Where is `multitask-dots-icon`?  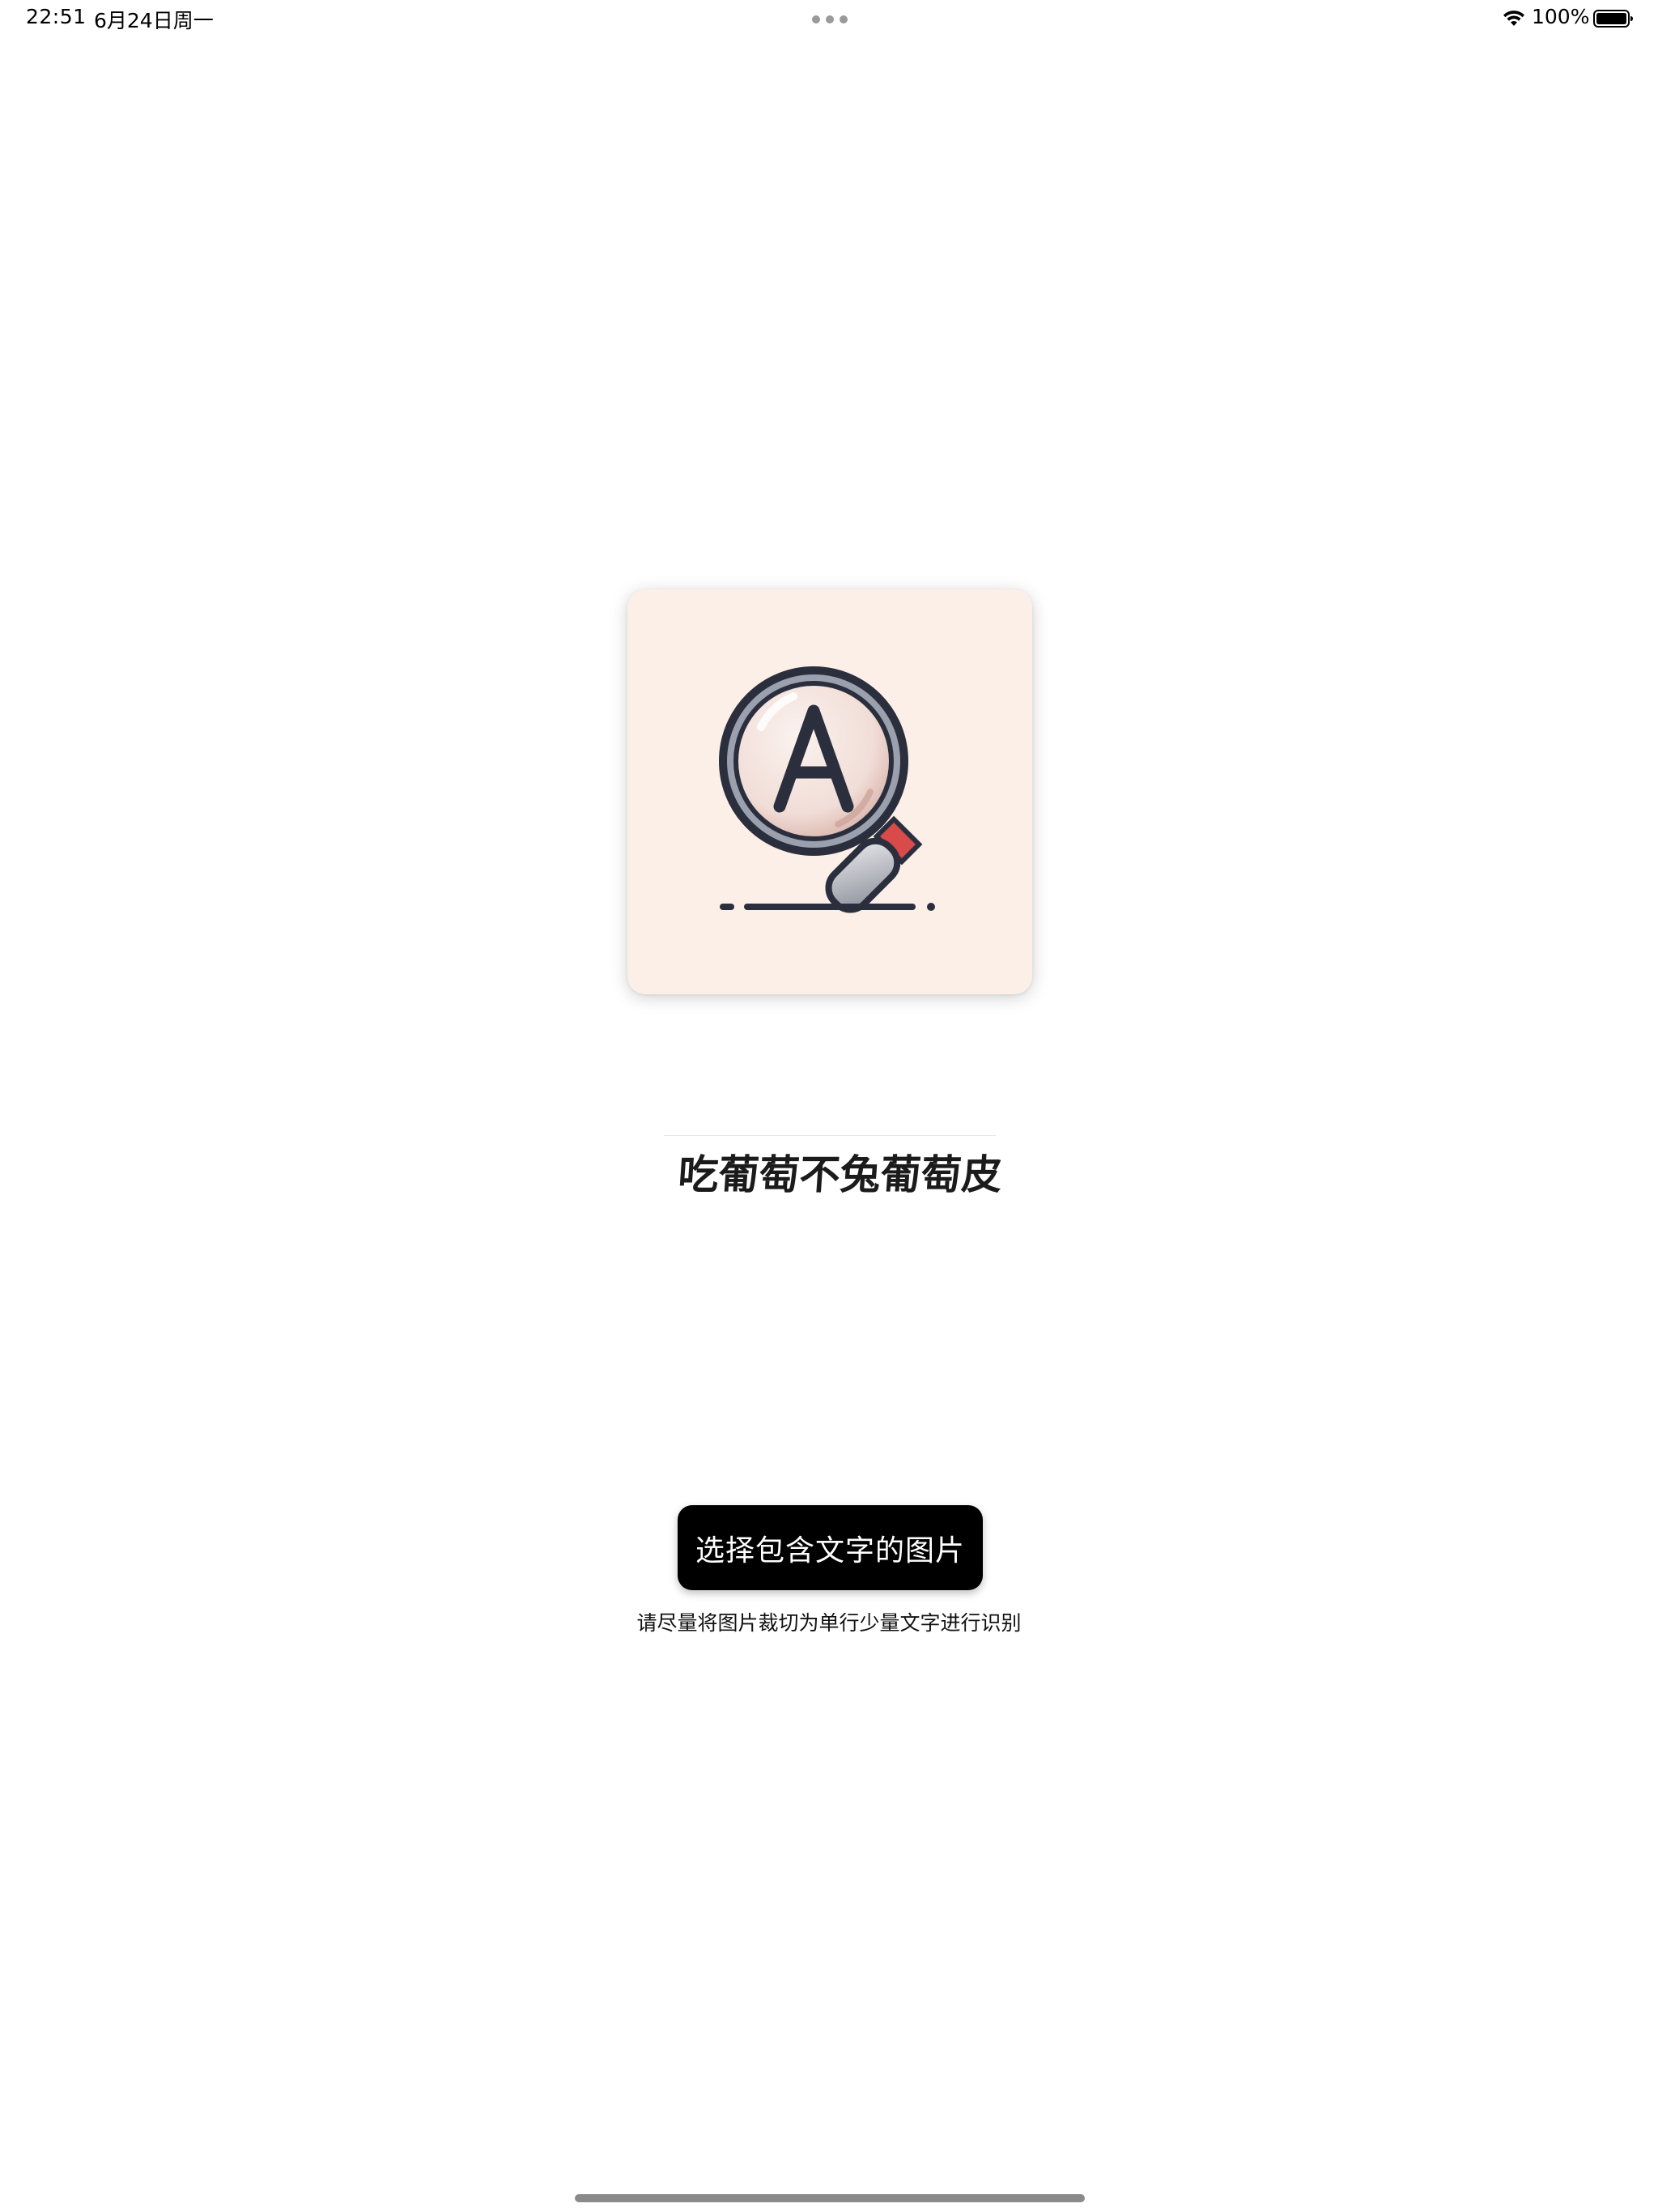
multitask-dots-icon is located at coordinates (830, 19).